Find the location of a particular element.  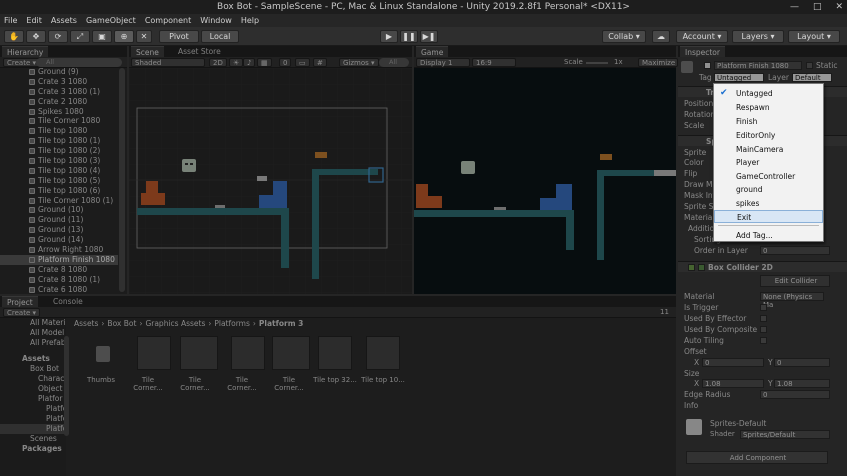

tag-option: EditorOnly is located at coordinates (768, 135).